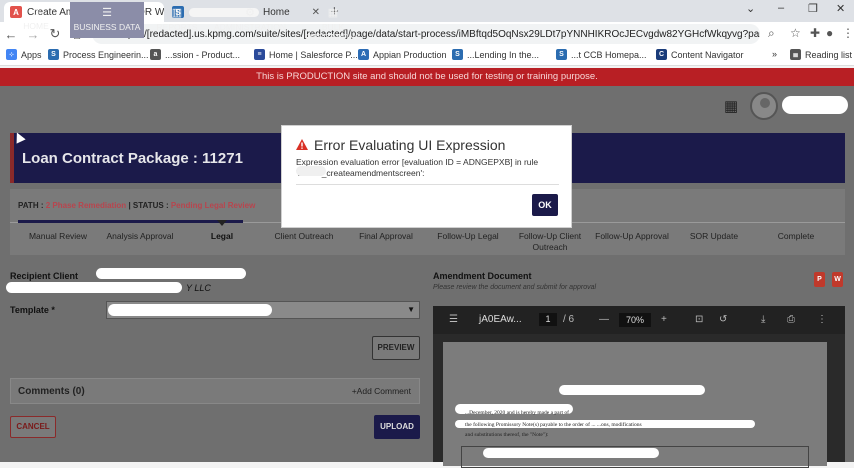  I want to click on word-icon: W, so click(837, 279).